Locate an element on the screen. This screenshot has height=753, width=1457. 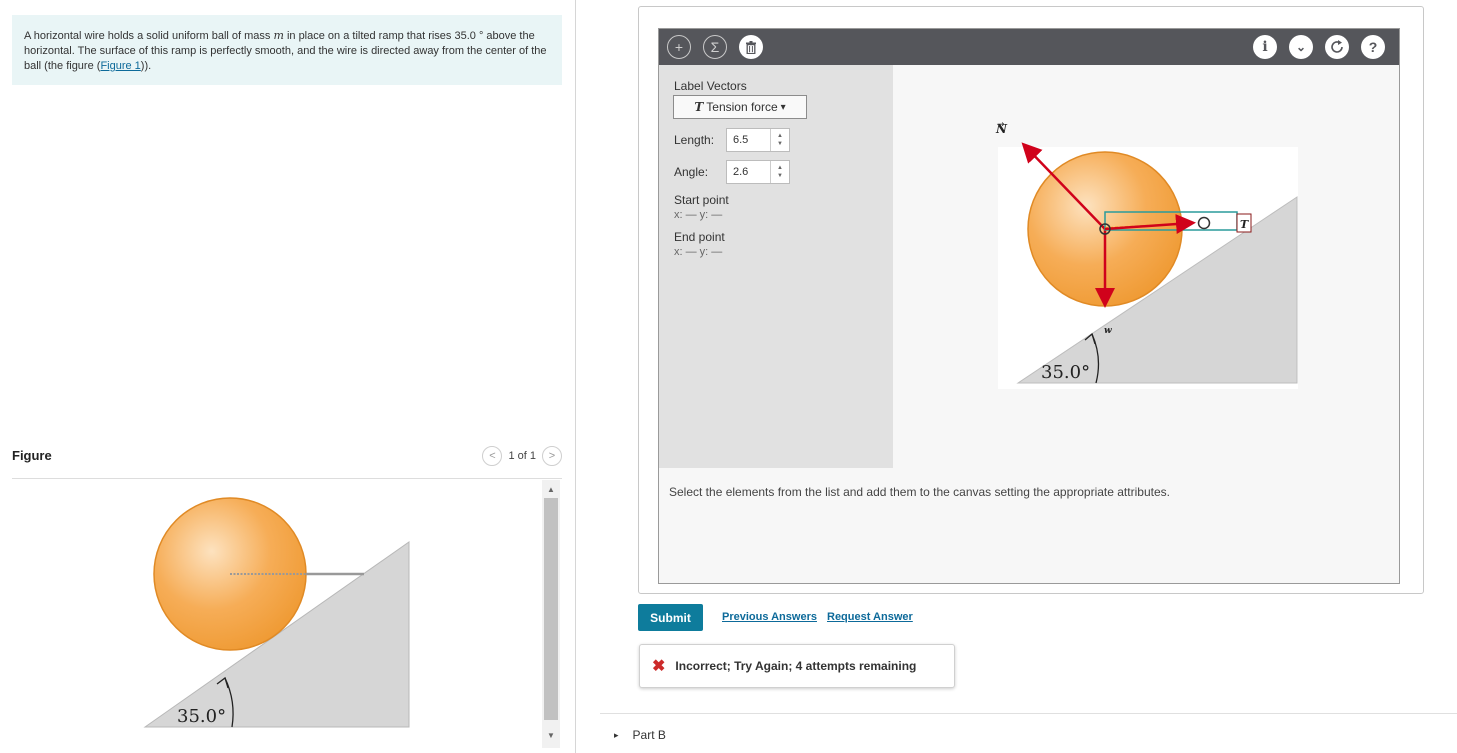
part-b-toggle: ▸ Part B is located at coordinates (640, 735).